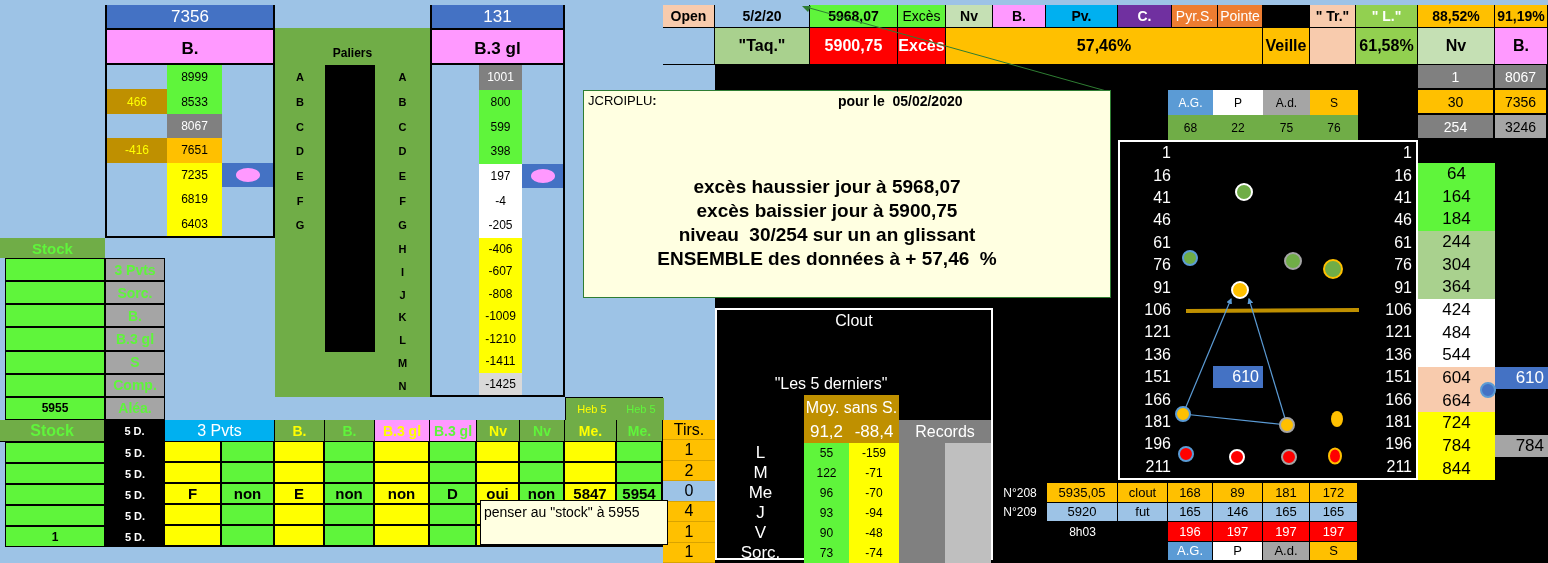  What do you see at coordinates (135, 316) in the screenshot?
I see `sheet-cell: B.` at bounding box center [135, 316].